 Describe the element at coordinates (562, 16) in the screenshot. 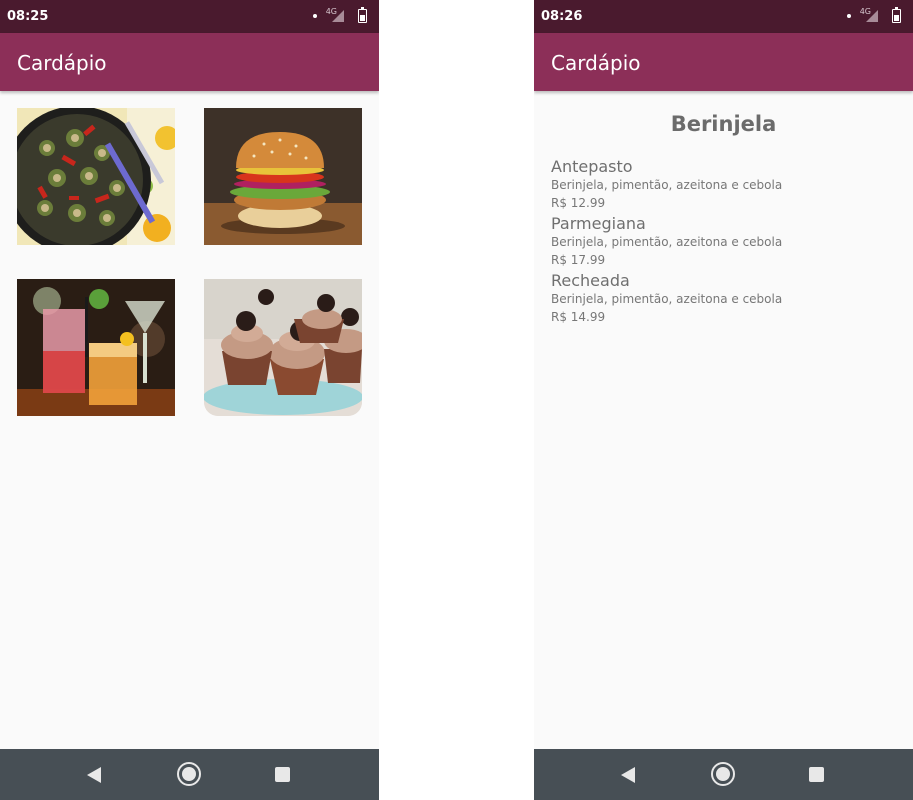

I see `status-time: 08:26` at that location.